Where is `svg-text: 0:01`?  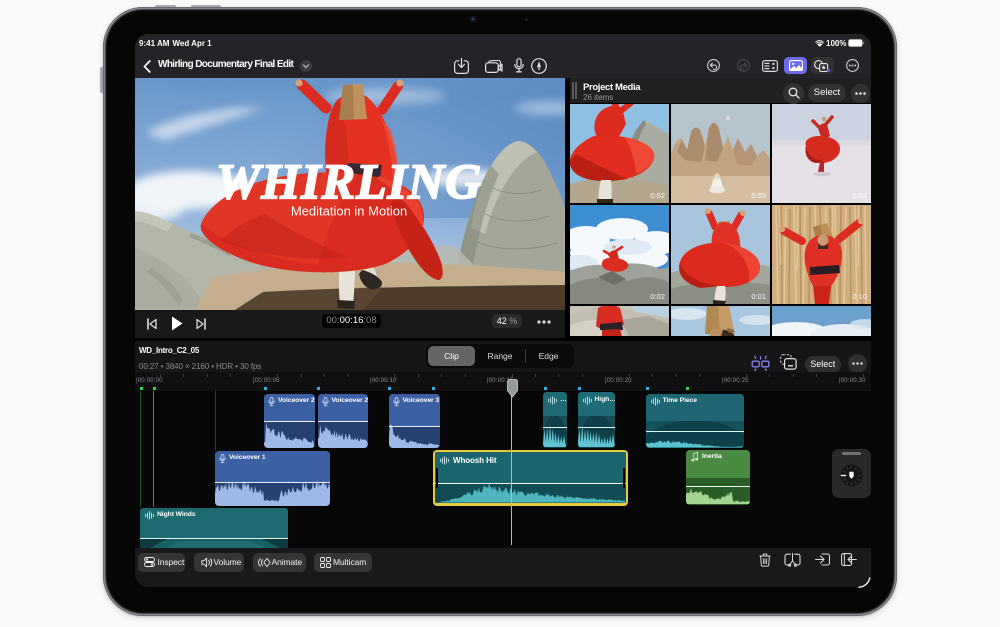 svg-text: 0:01 is located at coordinates (758, 296).